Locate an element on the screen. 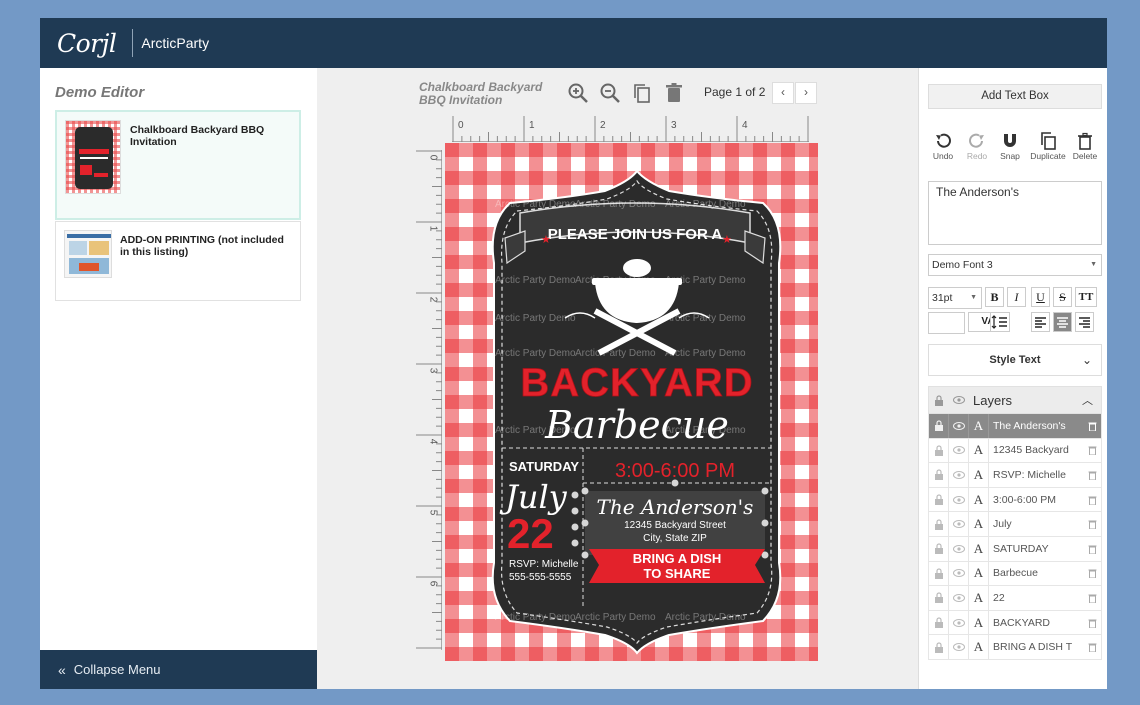 This screenshot has width=1140, height=705. strikethrough-button: S is located at coordinates (1062, 297).